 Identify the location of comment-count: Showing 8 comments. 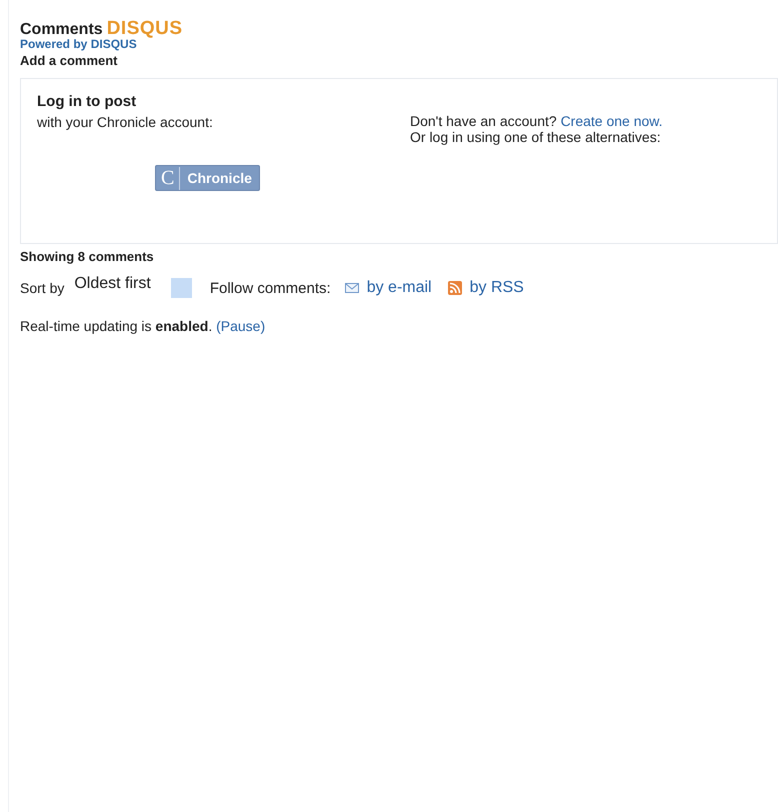
(87, 256).